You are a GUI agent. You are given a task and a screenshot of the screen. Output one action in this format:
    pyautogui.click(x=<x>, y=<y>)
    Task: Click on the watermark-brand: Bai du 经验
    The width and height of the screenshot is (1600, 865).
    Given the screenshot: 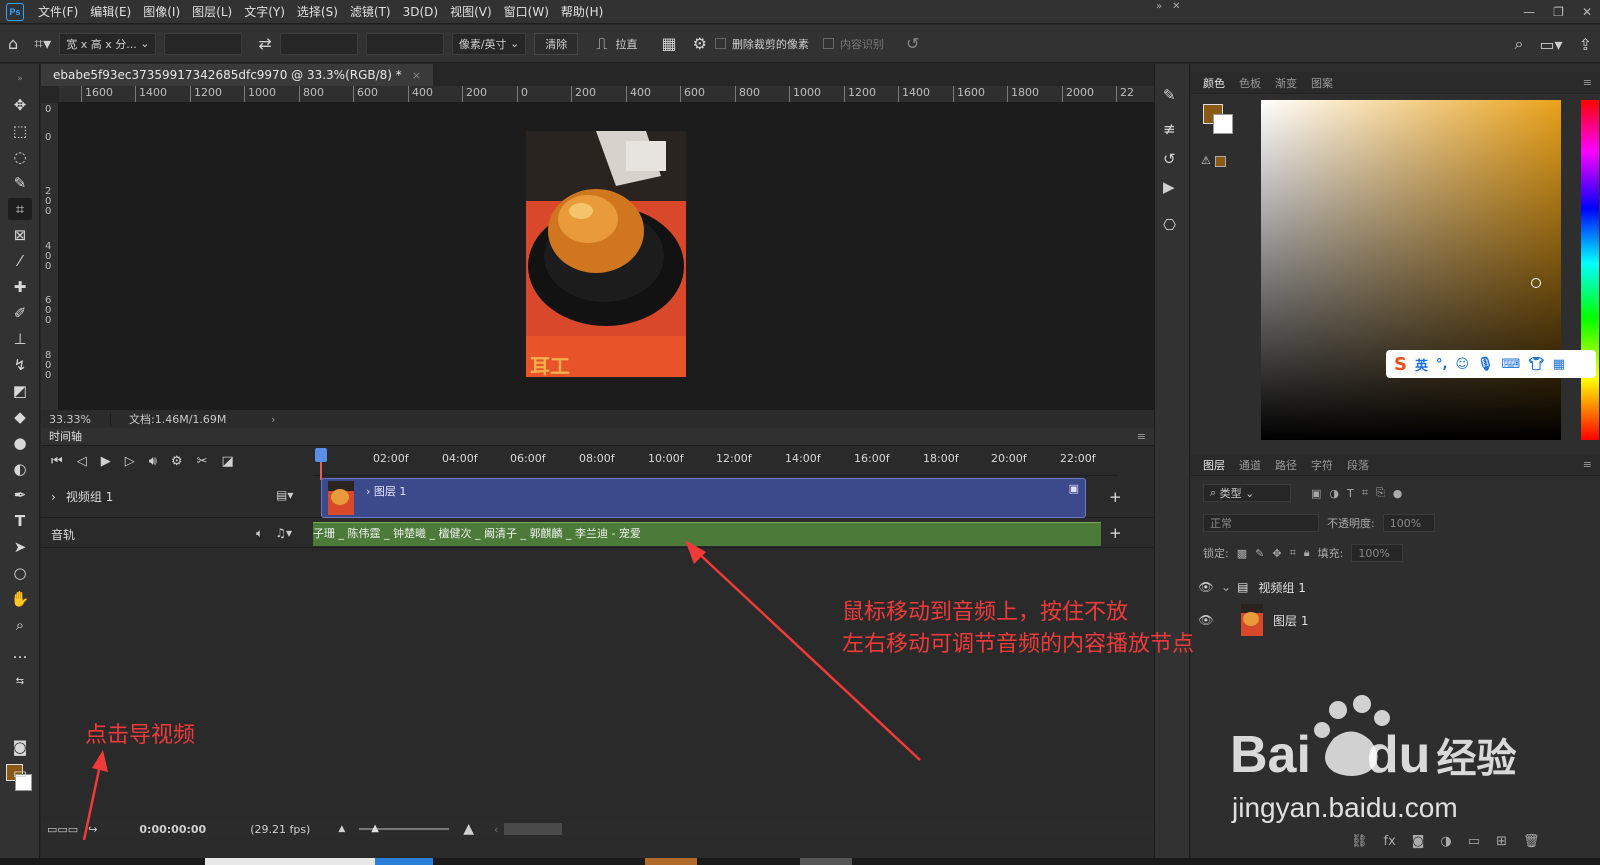 What is the action you would take?
    pyautogui.click(x=1373, y=755)
    